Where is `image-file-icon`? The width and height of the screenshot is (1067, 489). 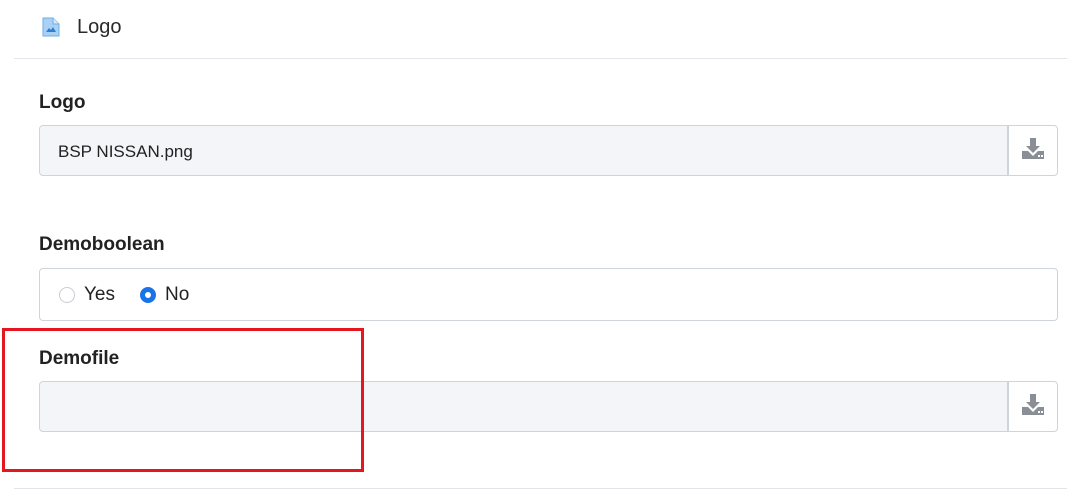 image-file-icon is located at coordinates (51, 27).